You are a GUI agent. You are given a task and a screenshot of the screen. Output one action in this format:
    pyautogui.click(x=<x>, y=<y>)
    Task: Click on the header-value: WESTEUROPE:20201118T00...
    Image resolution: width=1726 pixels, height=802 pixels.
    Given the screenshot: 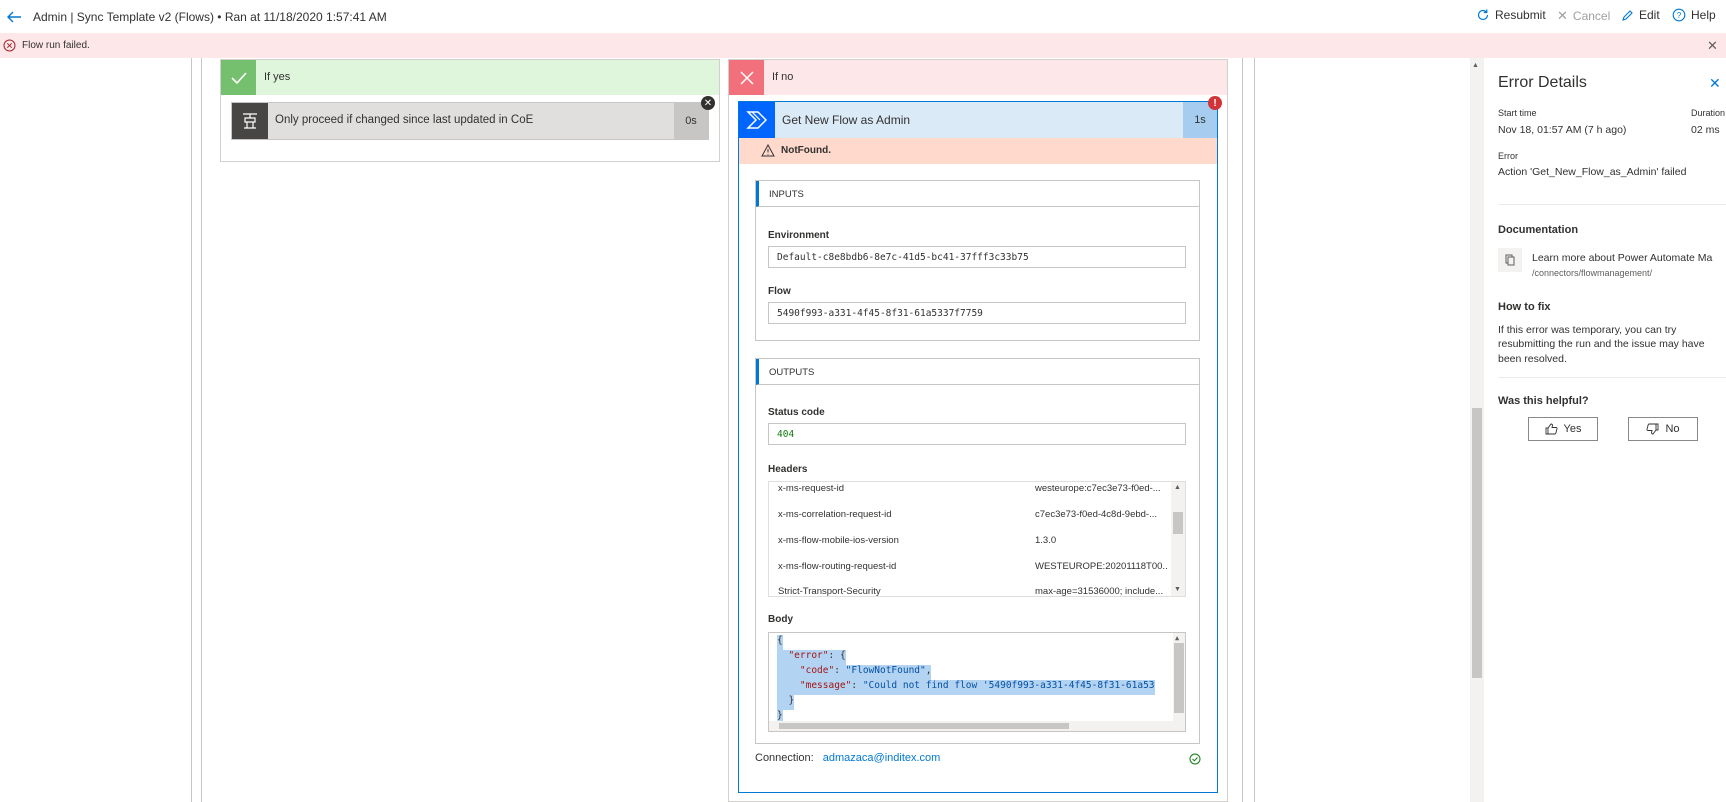 What is the action you would take?
    pyautogui.click(x=1101, y=566)
    